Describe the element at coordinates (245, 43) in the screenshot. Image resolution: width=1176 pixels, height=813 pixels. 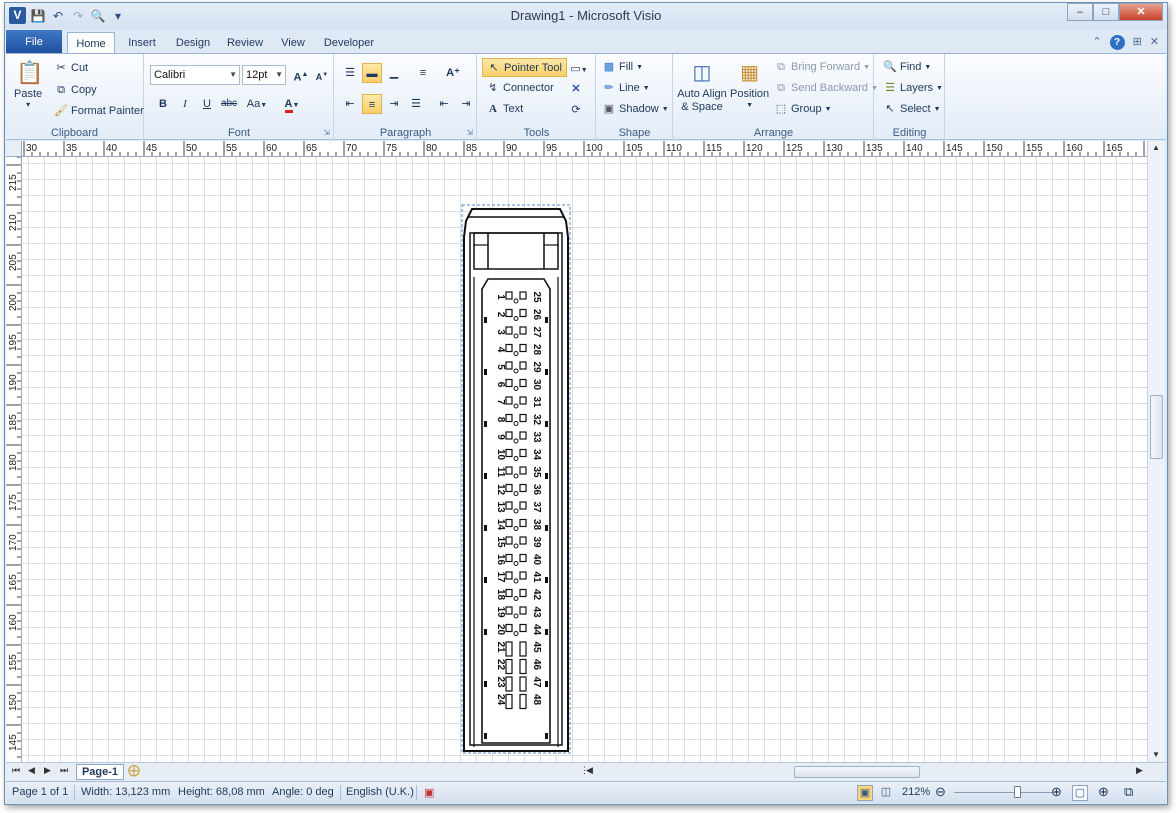
I see `tab-review: Review` at that location.